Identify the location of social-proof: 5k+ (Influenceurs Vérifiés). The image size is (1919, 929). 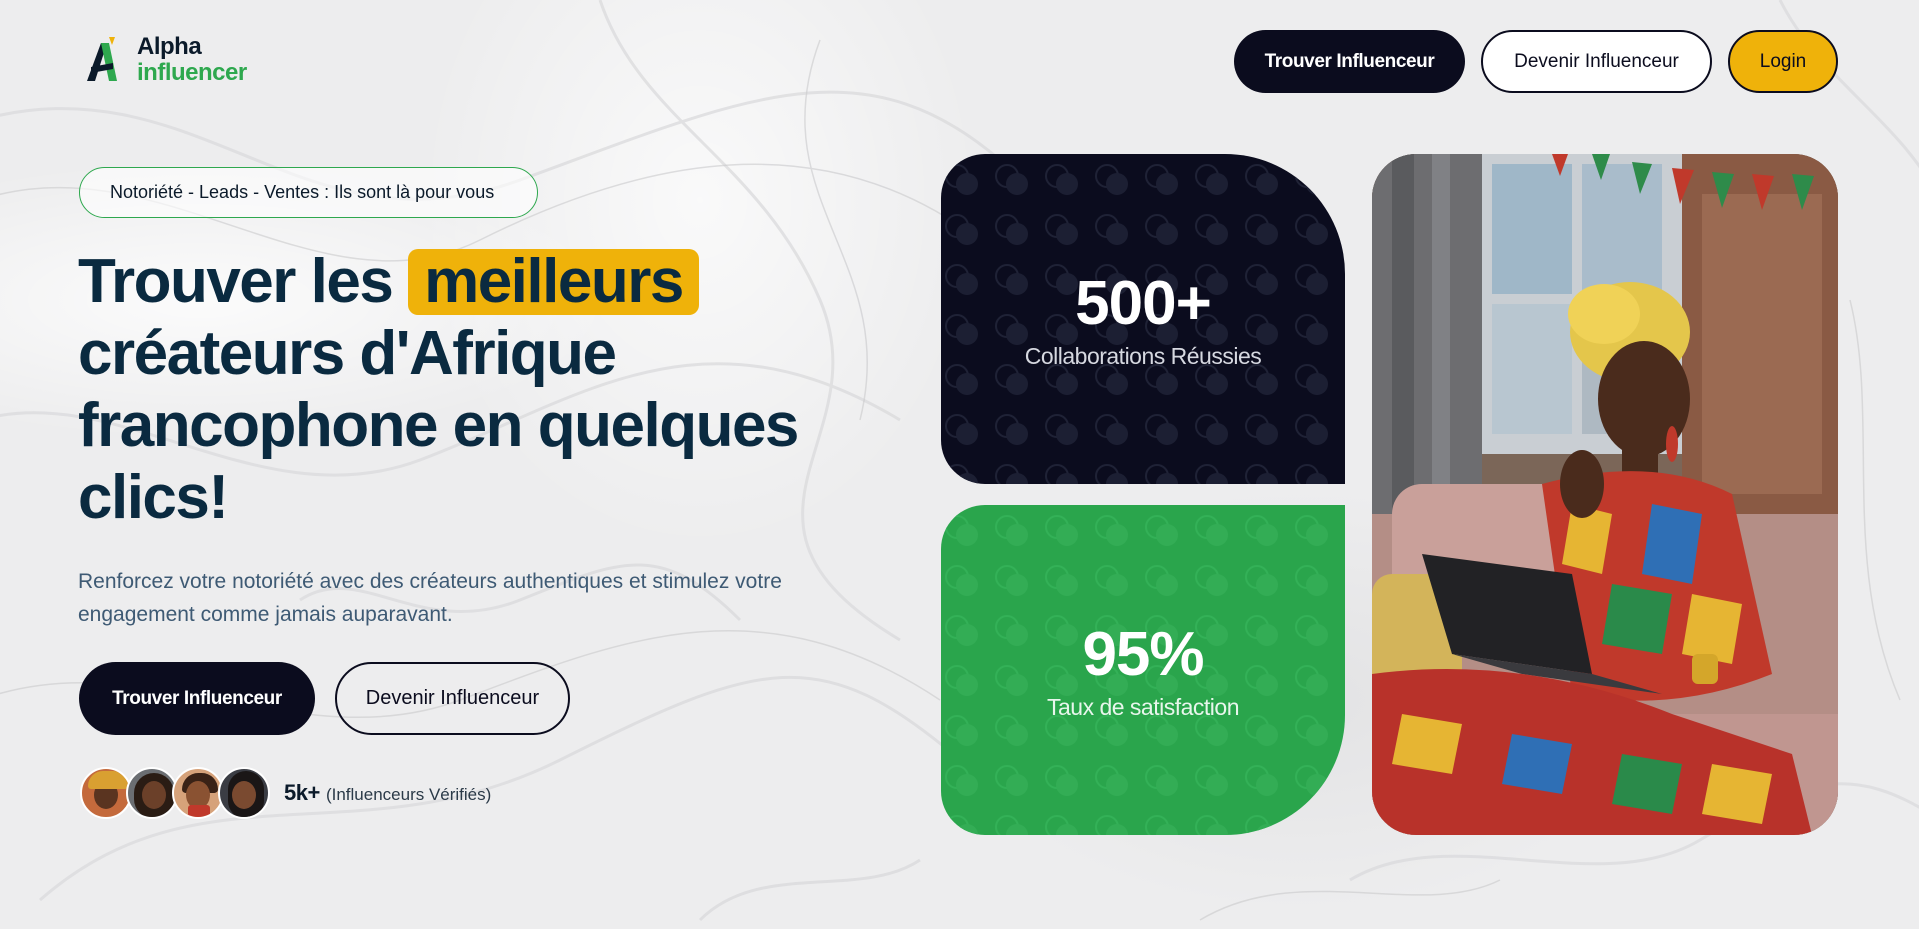
(285, 793).